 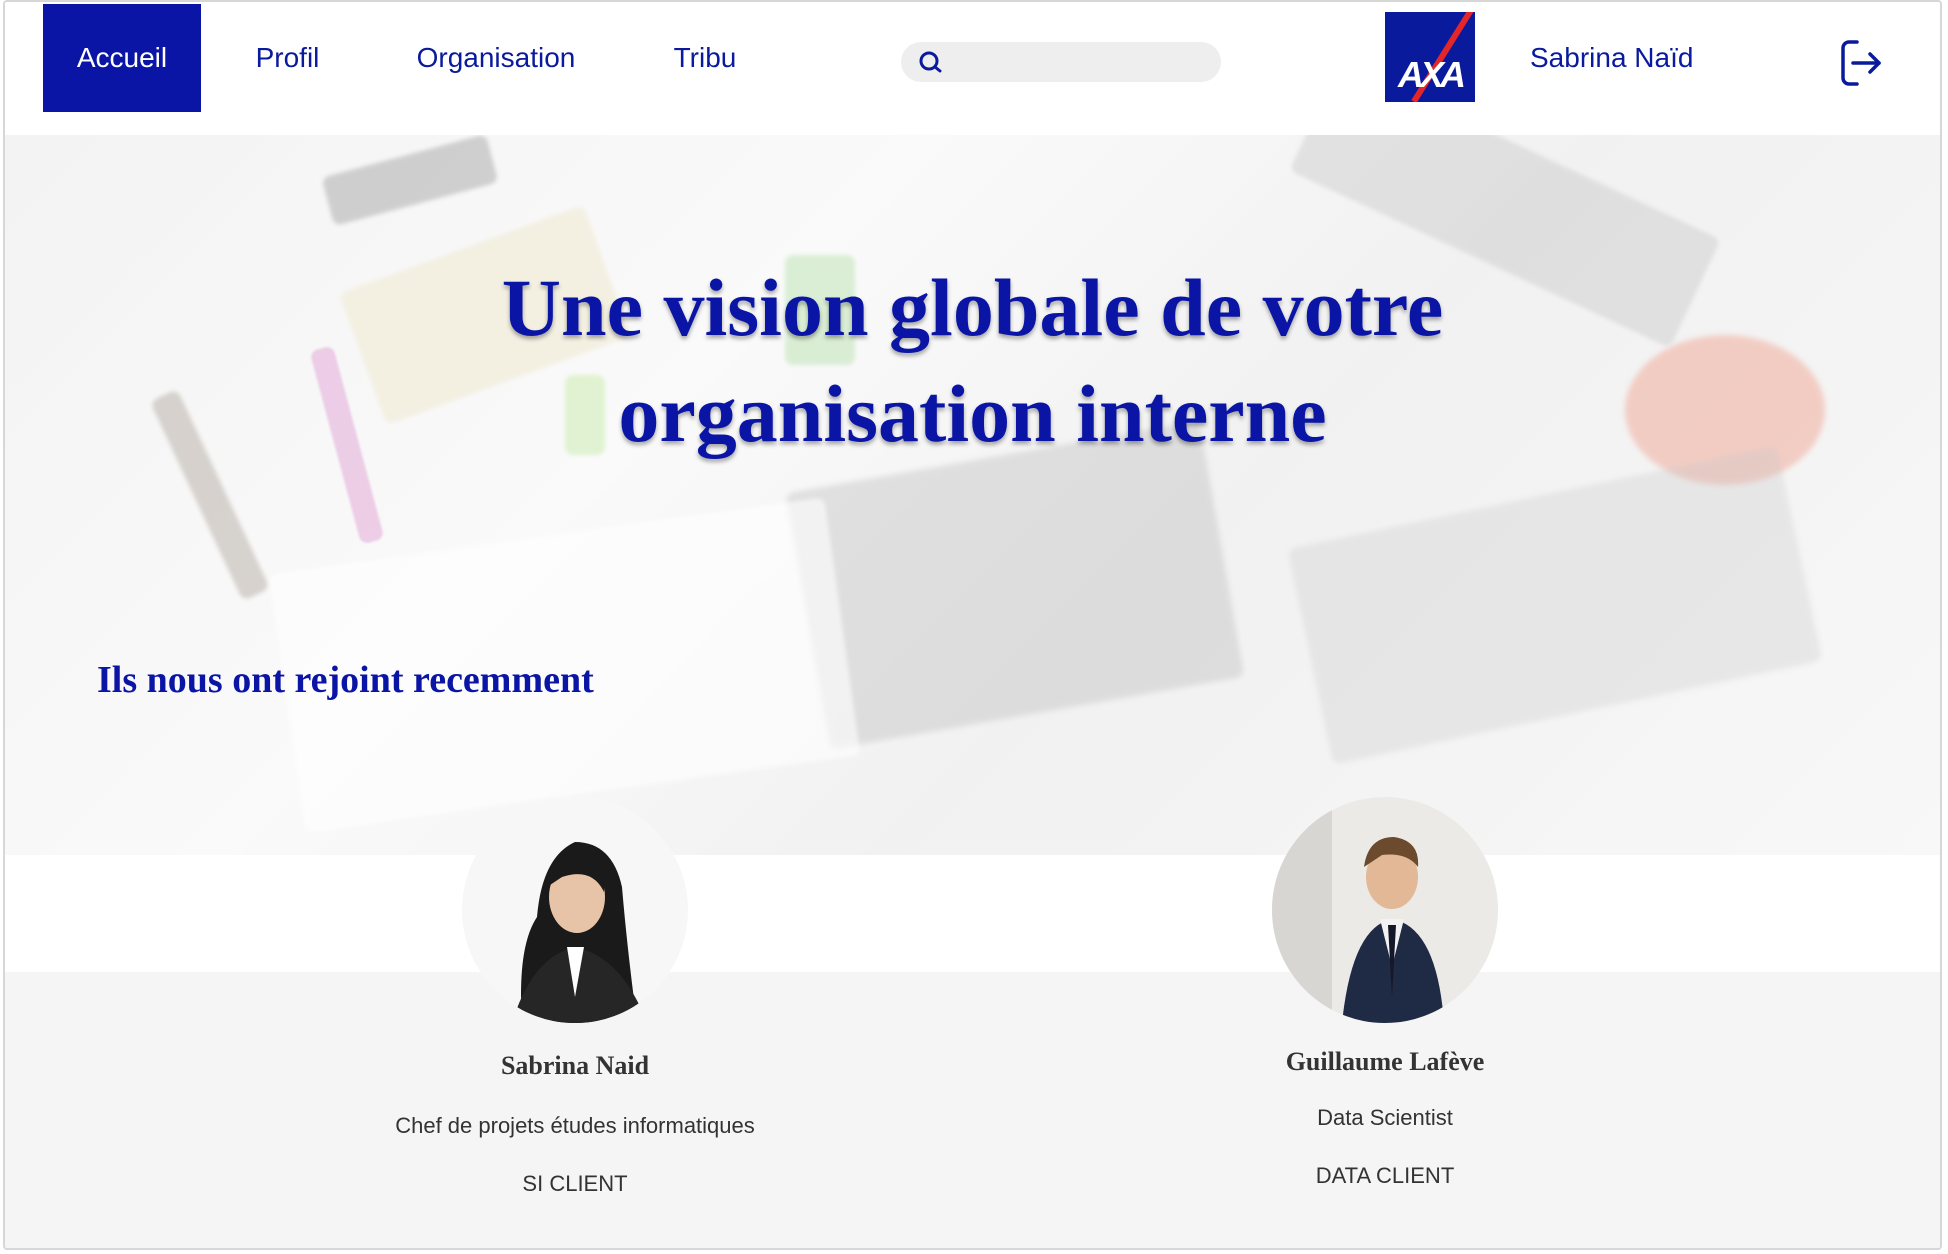 What do you see at coordinates (1385, 1175) in the screenshot?
I see `joiner-dept: DATA CLIENT` at bounding box center [1385, 1175].